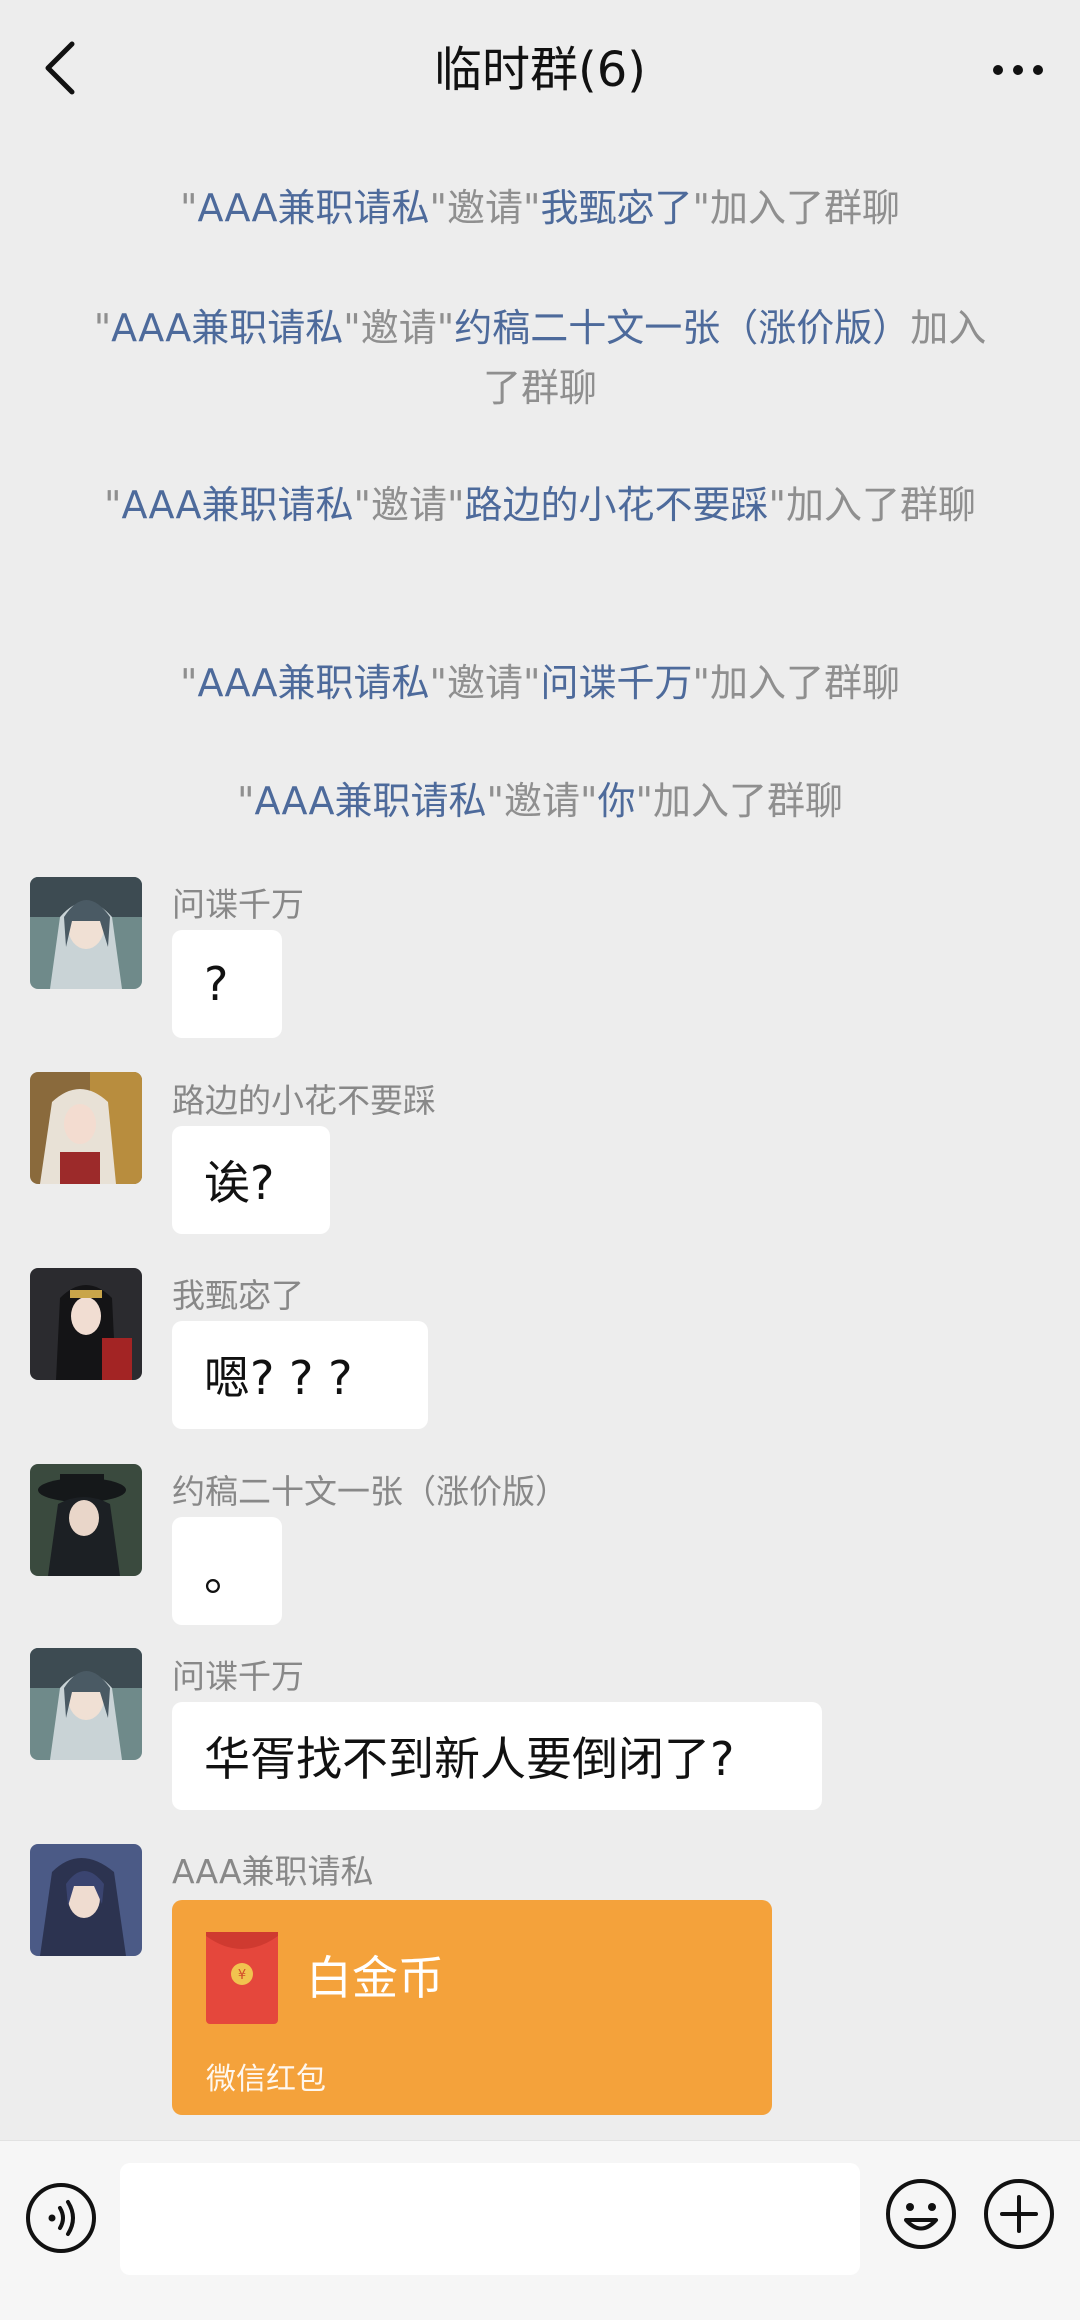 The width and height of the screenshot is (1080, 2320). Describe the element at coordinates (227, 984) in the screenshot. I see `message-bubble: ?` at that location.